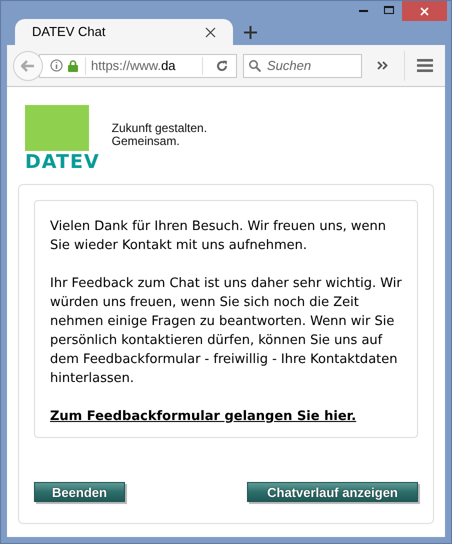 This screenshot has width=452, height=544. I want to click on tab-title: DATEV Chat, so click(69, 32).